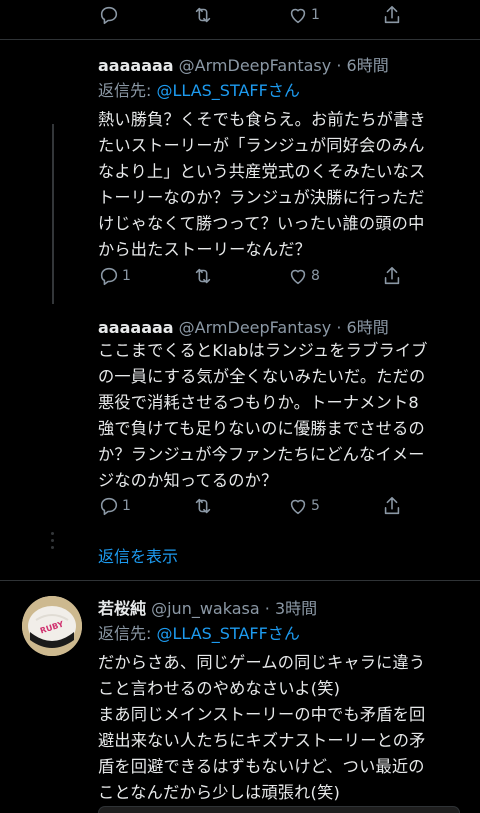  I want to click on tweet-line: トーリーなのか？ランジュが決勝に行っただ, so click(261, 197).